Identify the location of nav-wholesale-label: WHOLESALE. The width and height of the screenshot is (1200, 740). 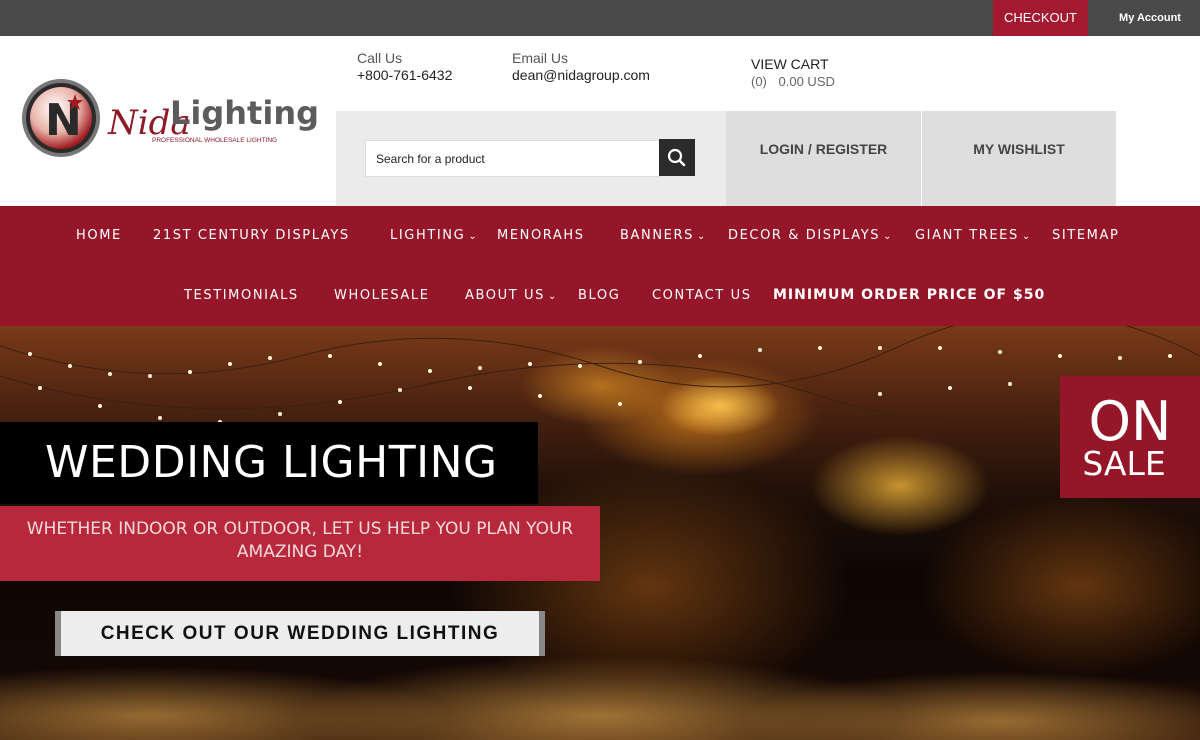
(382, 295).